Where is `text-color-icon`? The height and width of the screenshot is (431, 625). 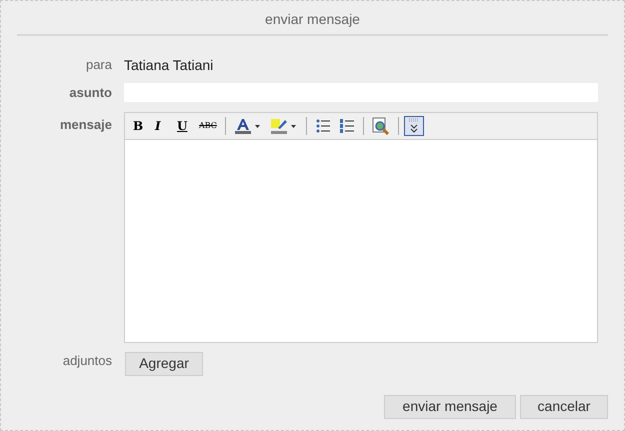
text-color-icon is located at coordinates (248, 125).